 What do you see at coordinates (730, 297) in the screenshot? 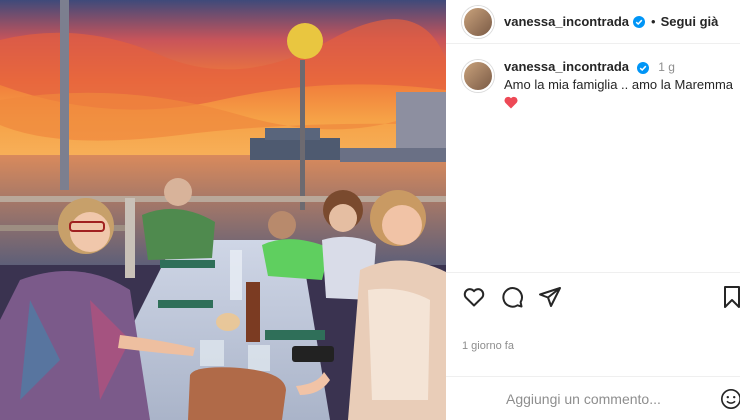
I see `bookmark-icon` at bounding box center [730, 297].